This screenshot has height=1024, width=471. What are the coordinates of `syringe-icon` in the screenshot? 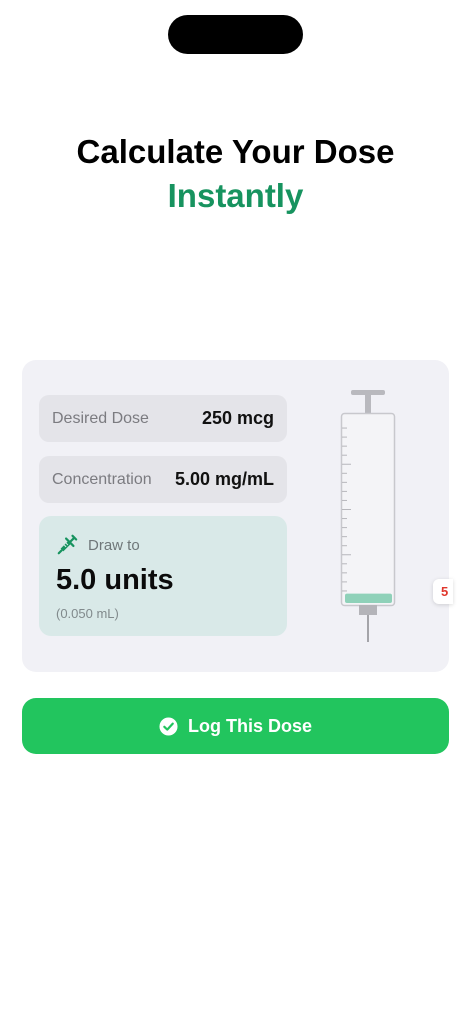 It's located at (67, 544).